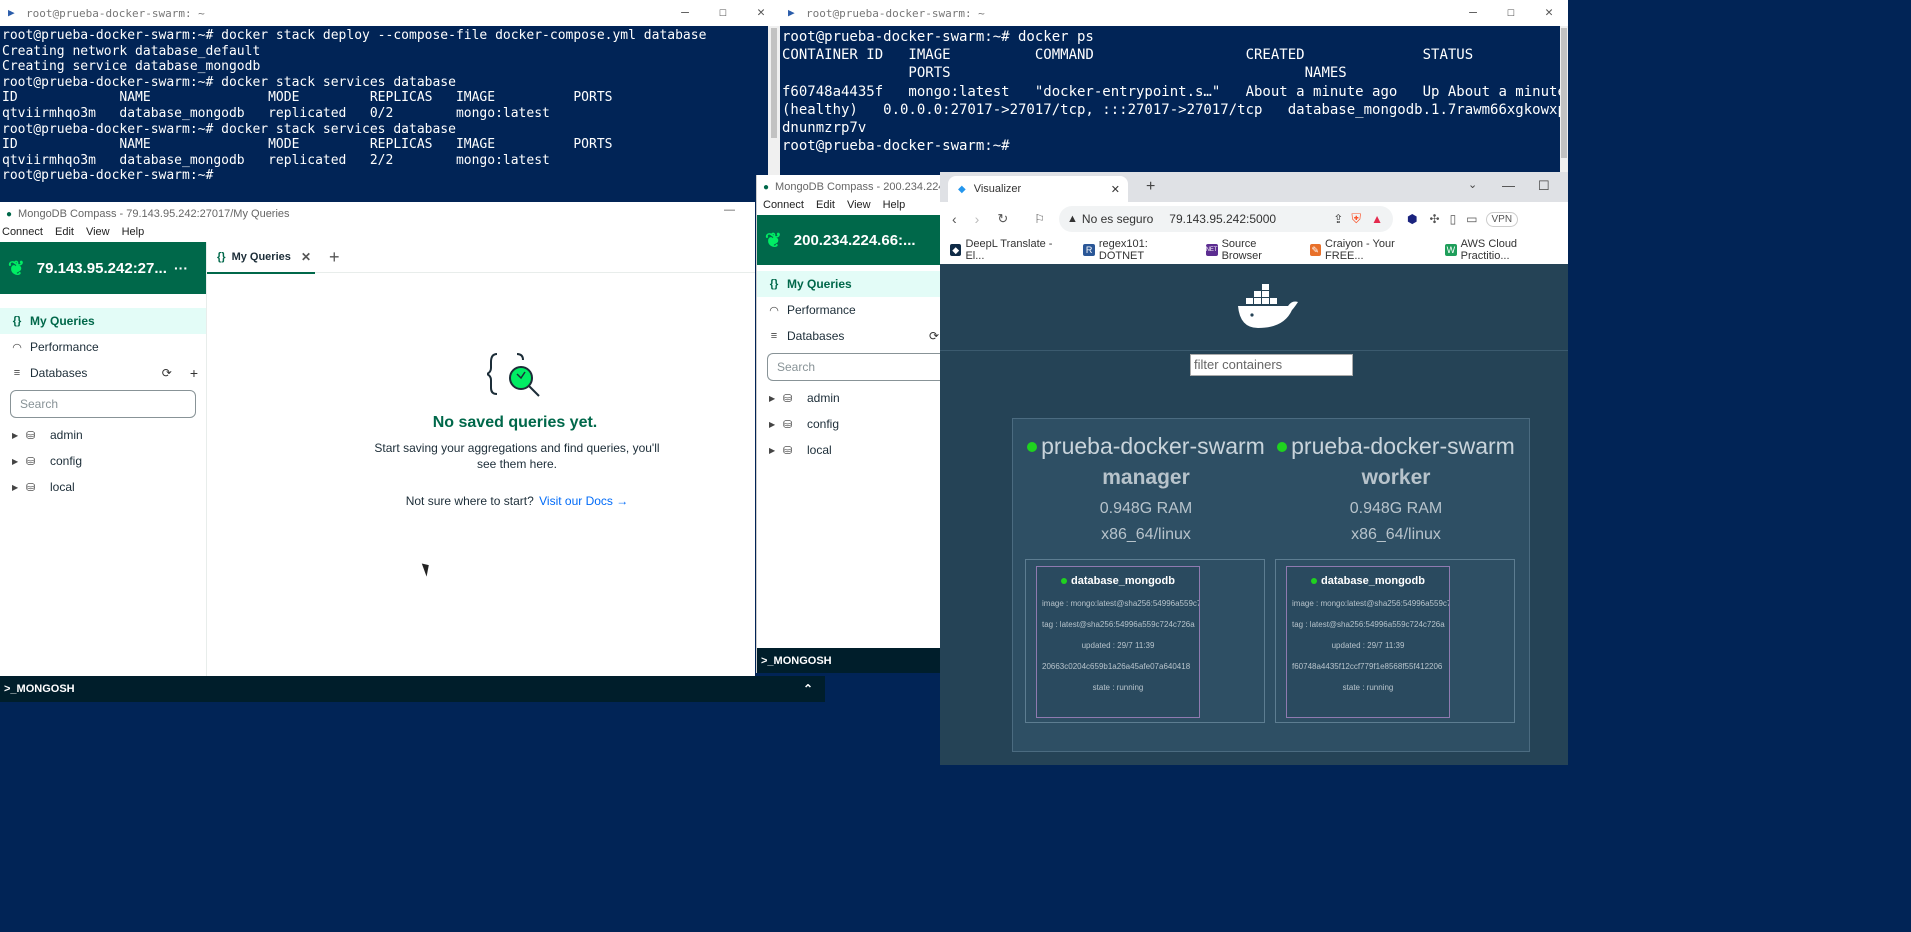  Describe the element at coordinates (954, 219) in the screenshot. I see `back-icon: ‹` at that location.